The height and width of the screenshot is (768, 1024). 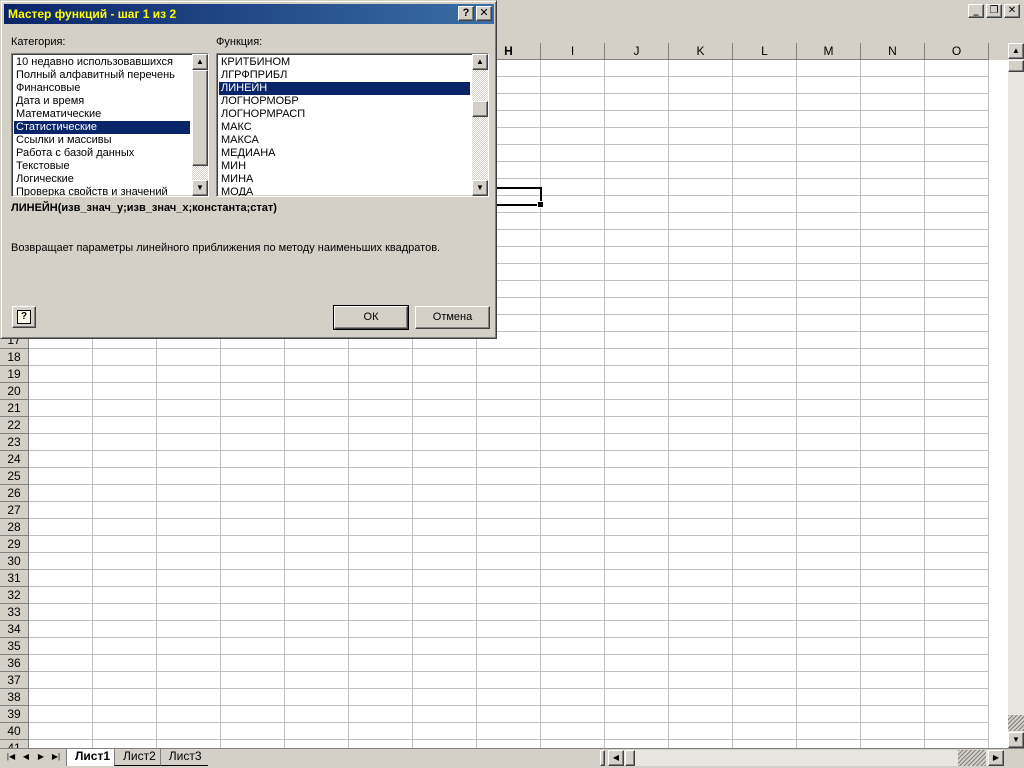 What do you see at coordinates (102, 88) in the screenshot?
I see `category-item: Финансовые` at bounding box center [102, 88].